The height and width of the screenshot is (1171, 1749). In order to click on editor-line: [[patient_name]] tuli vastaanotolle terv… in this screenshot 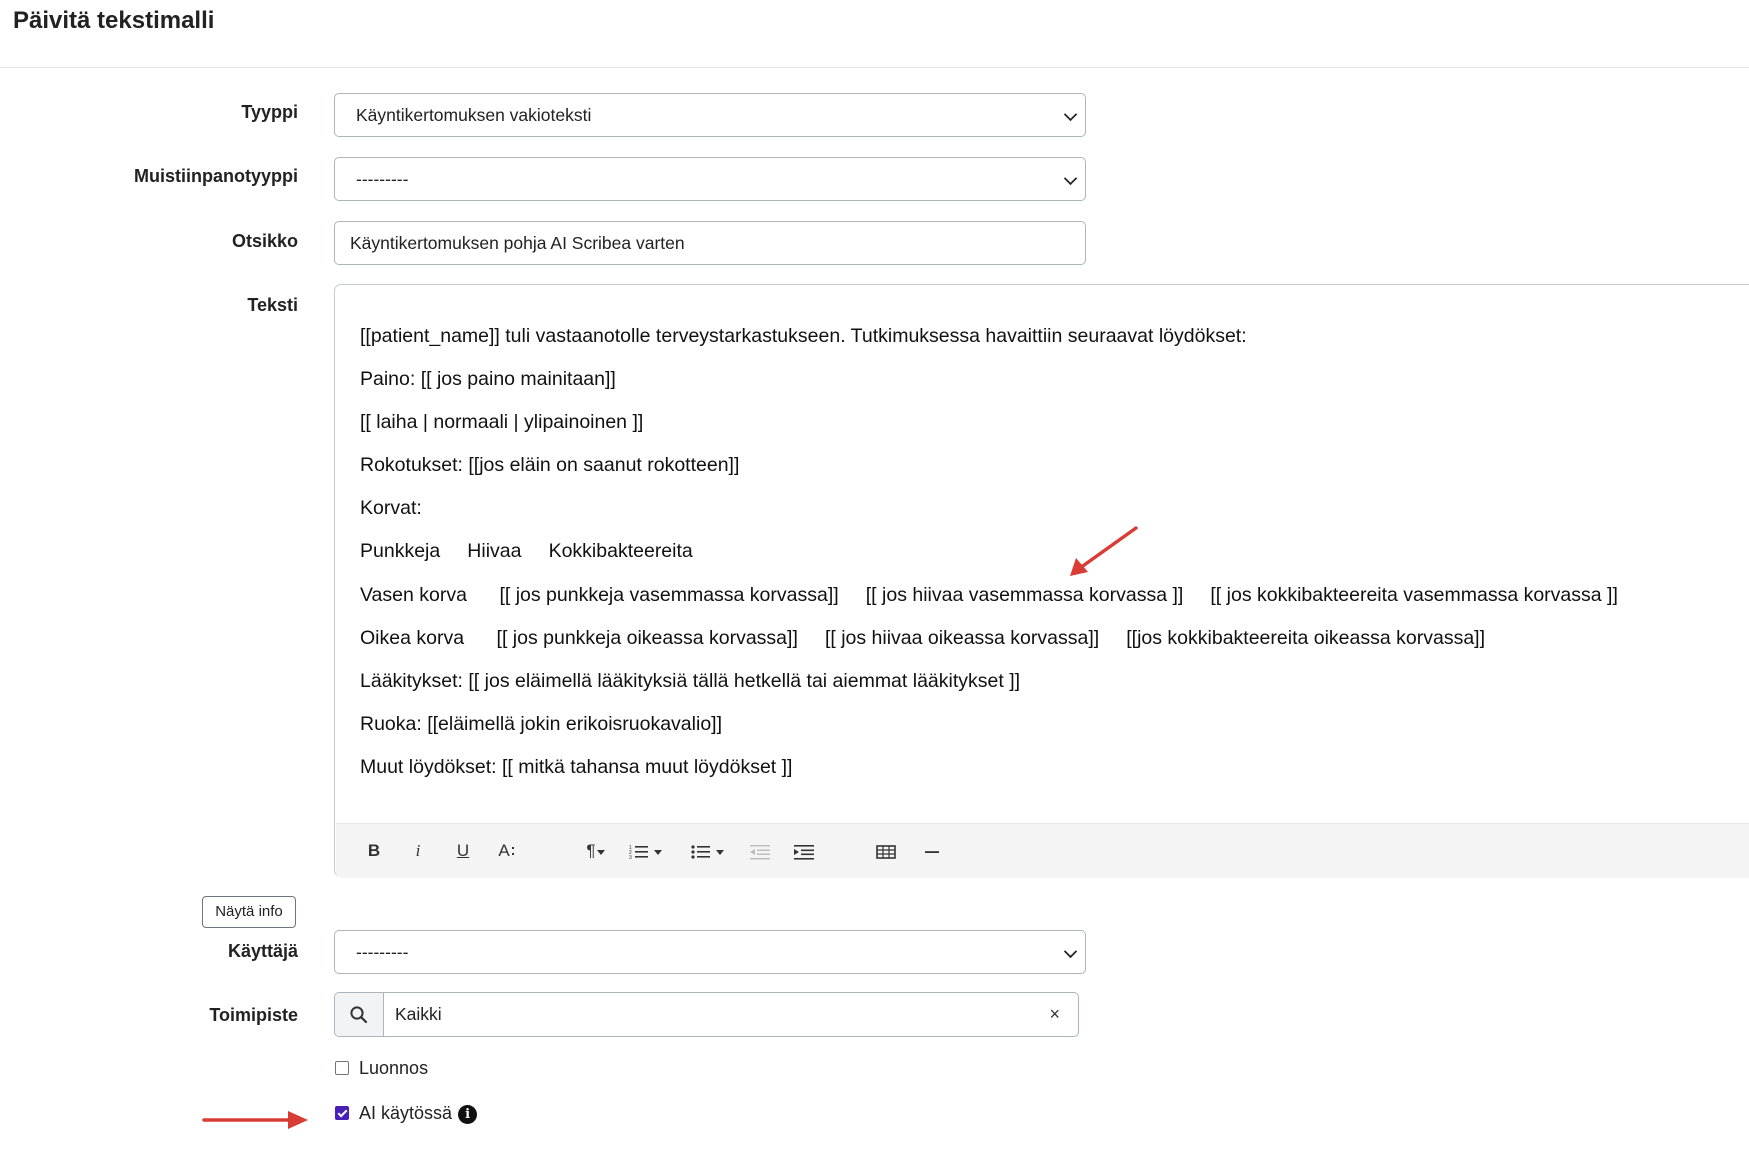, I will do `click(803, 336)`.